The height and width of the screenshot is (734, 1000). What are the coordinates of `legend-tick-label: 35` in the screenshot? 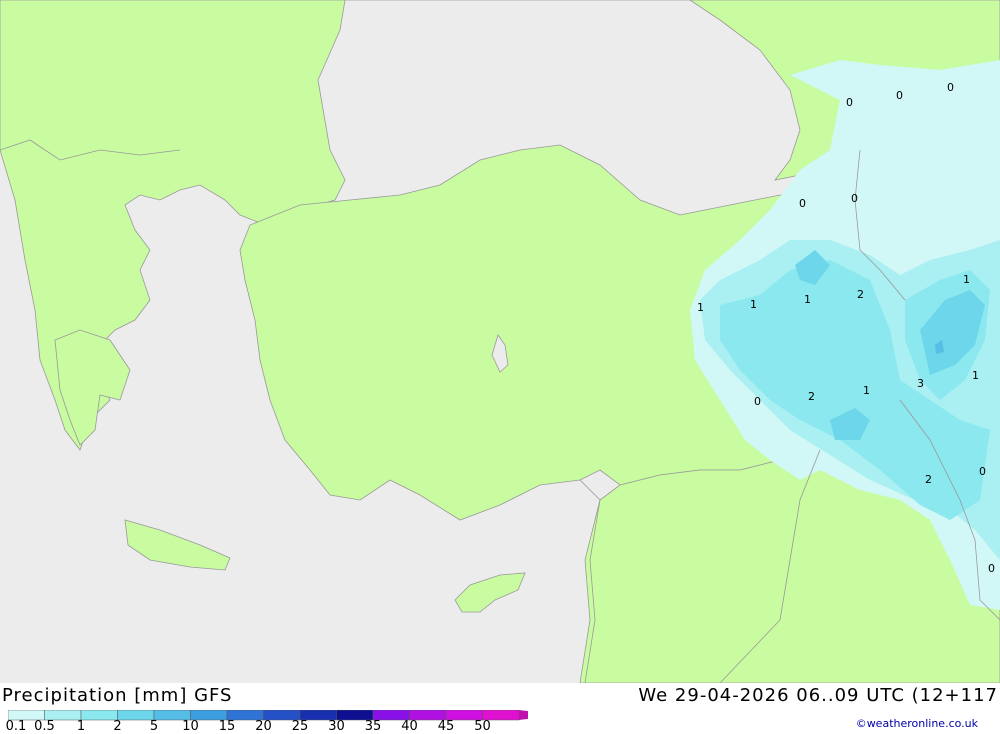 It's located at (373, 726).